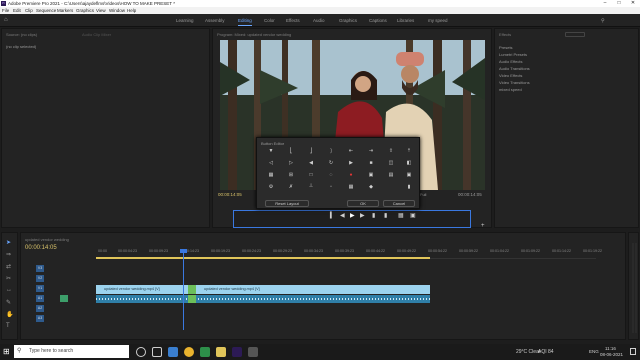  What do you see at coordinates (319, 20) in the screenshot?
I see `workspace-audio: Audio` at bounding box center [319, 20].